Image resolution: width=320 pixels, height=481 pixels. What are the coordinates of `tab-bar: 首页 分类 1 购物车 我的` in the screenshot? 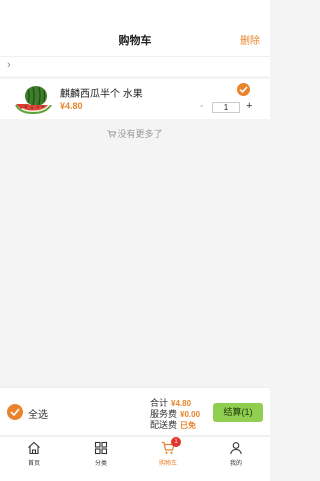 It's located at (135, 458).